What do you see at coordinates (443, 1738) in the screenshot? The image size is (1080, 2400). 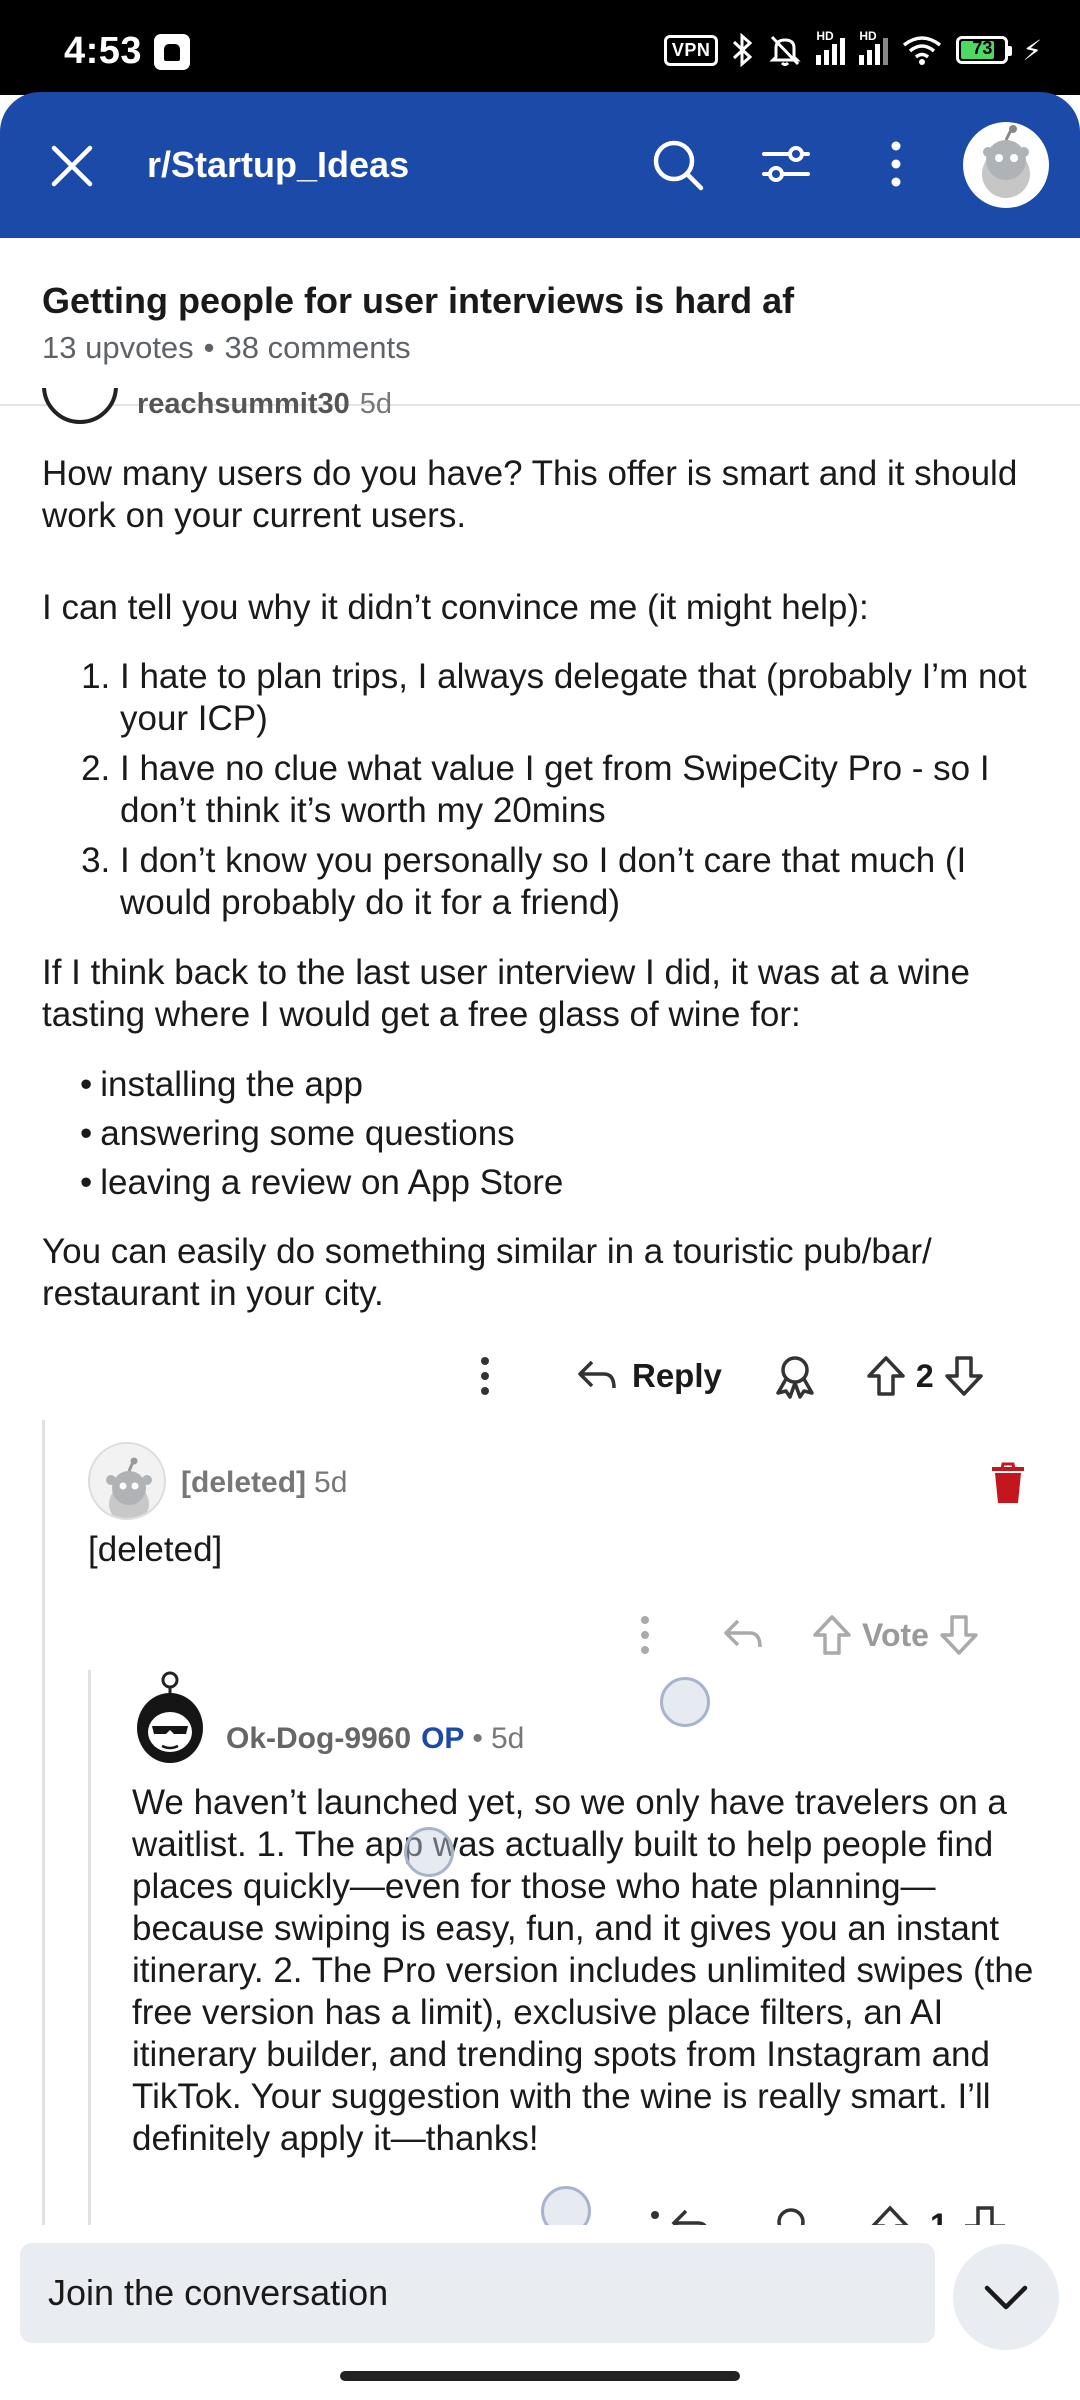 I see `op-badge: OP` at bounding box center [443, 1738].